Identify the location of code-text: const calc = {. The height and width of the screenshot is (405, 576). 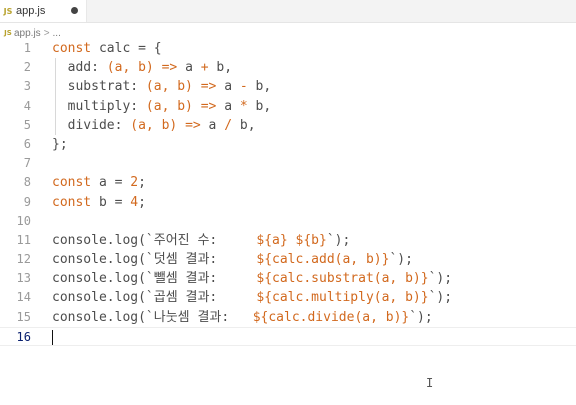
(107, 48).